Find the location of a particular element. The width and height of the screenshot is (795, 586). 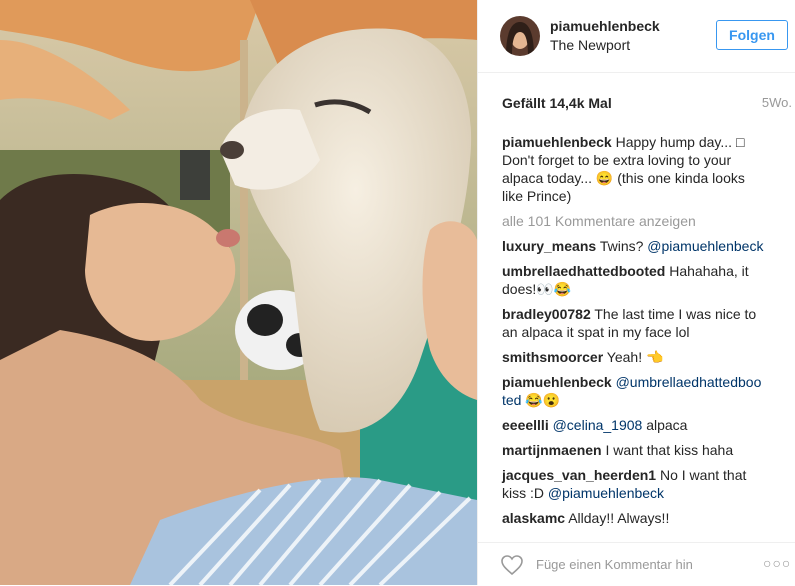

comment-item: eeeellli @celina_1908 alpaca is located at coordinates (633, 425).